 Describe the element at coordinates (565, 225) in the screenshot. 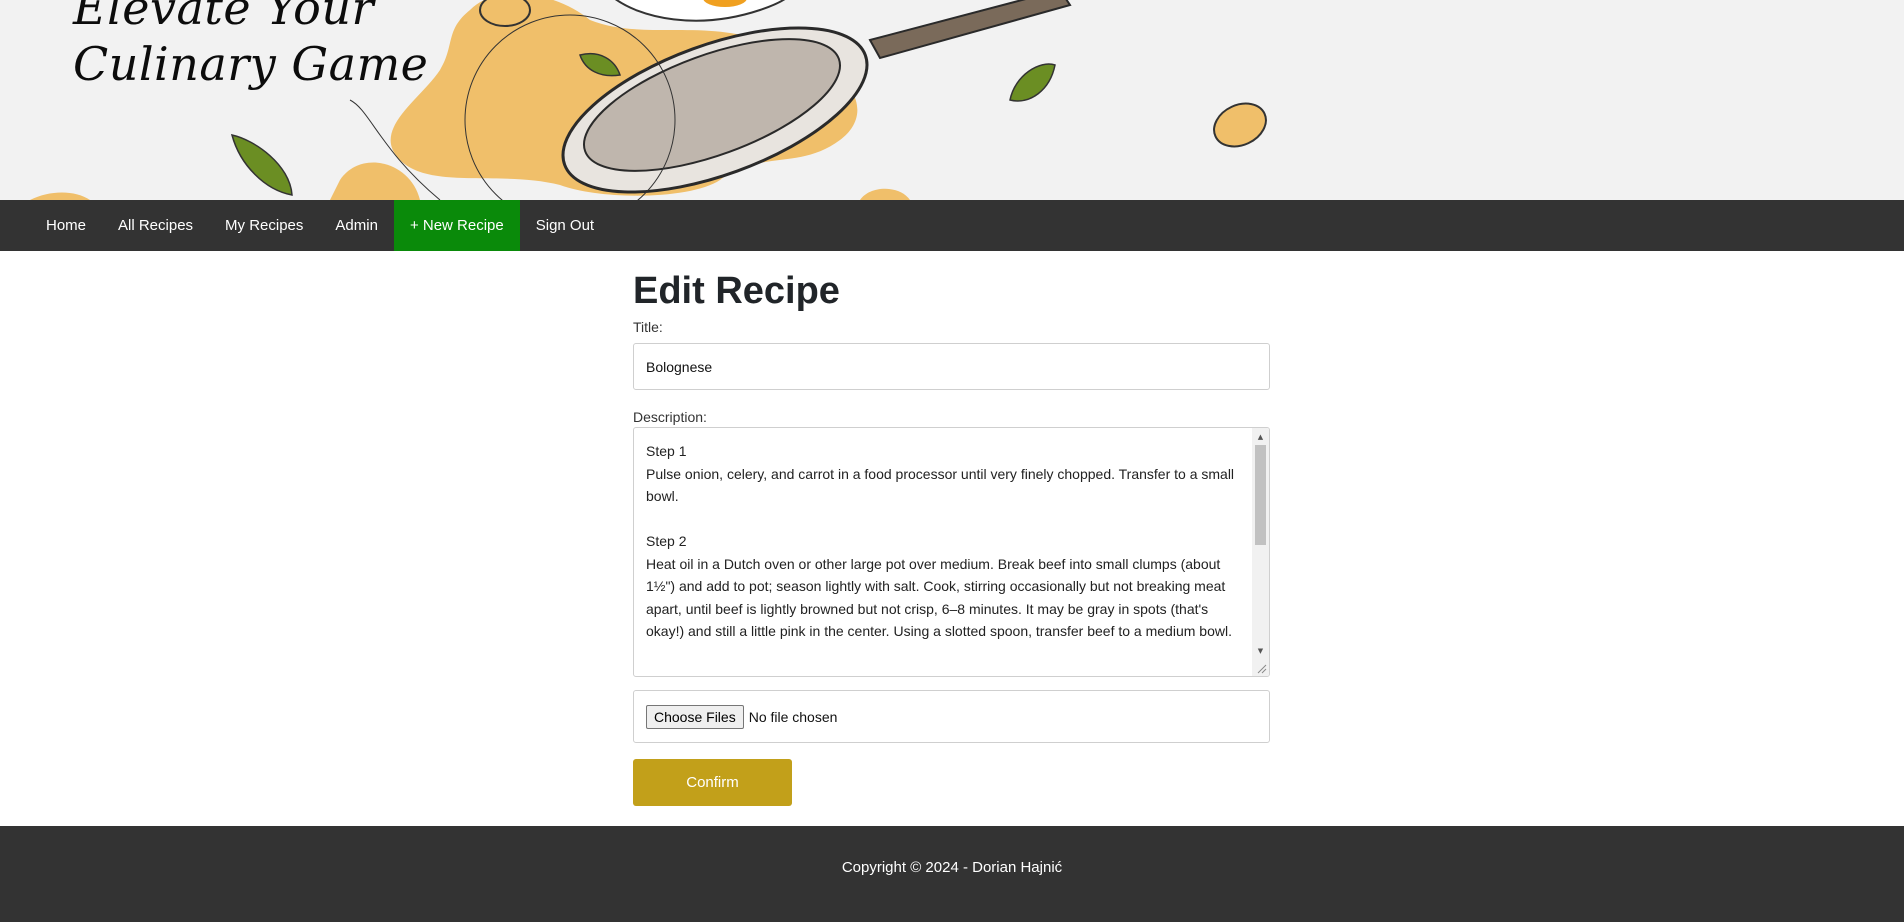

I see `nav-sign-out: Sign Out` at that location.